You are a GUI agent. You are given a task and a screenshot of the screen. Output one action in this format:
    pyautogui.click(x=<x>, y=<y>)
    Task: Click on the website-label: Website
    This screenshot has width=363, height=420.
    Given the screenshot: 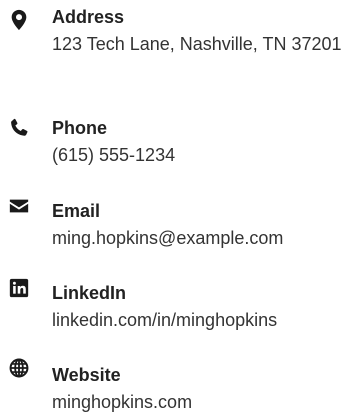 What is the action you would take?
    pyautogui.click(x=86, y=375)
    